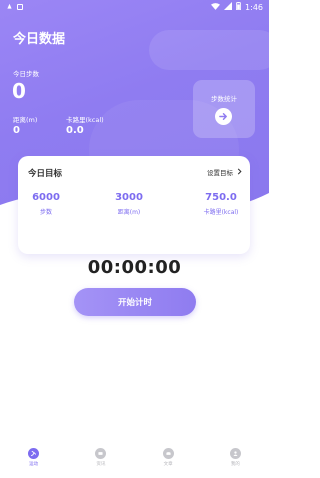 The width and height of the screenshot is (320, 478). Describe the element at coordinates (45, 174) in the screenshot. I see `goal-title: 今日目标` at that location.